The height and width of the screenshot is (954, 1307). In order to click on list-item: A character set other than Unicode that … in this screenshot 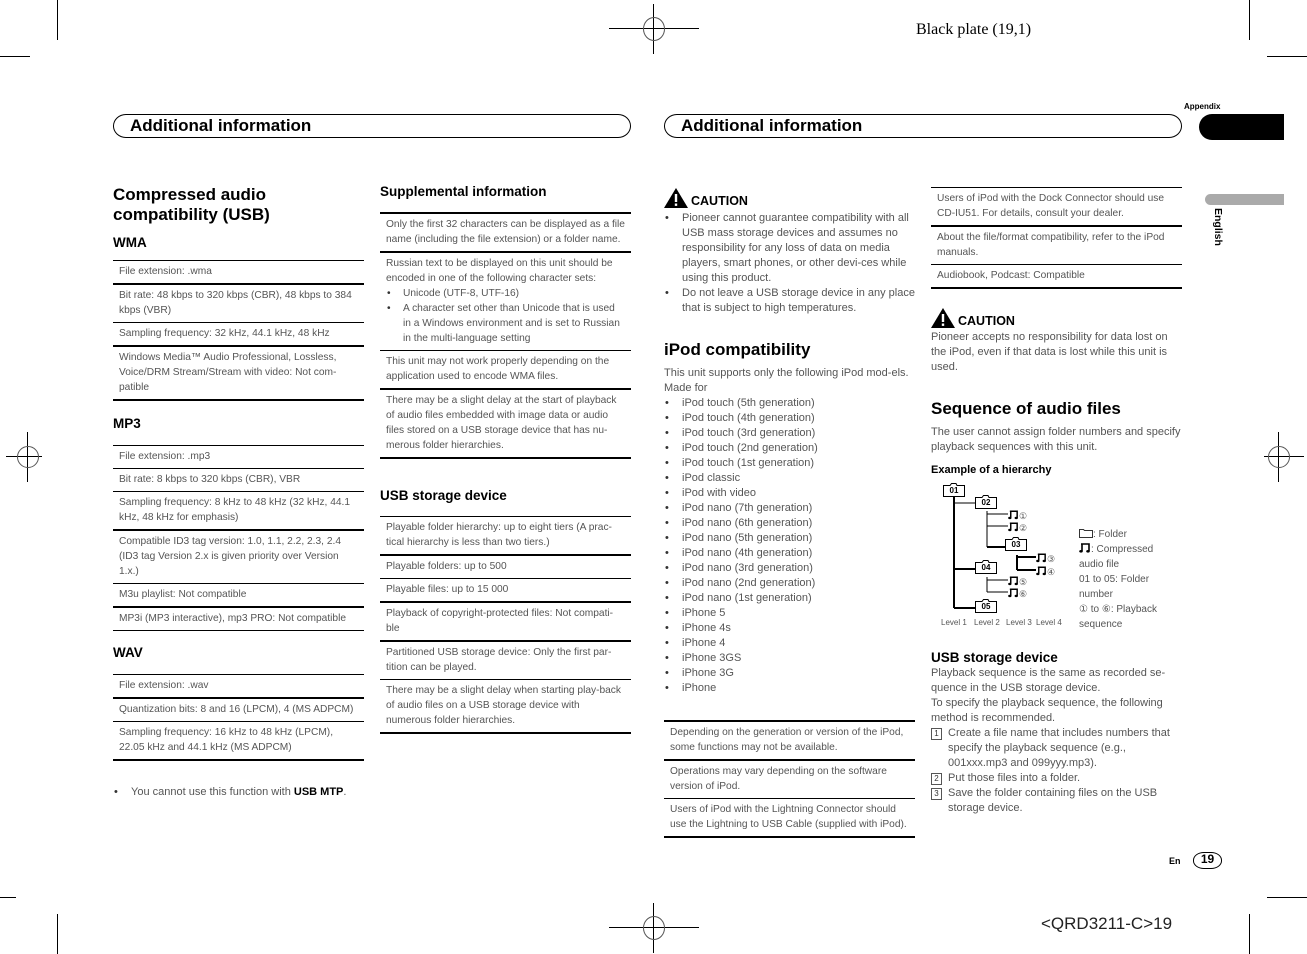, I will do `click(506, 323)`.